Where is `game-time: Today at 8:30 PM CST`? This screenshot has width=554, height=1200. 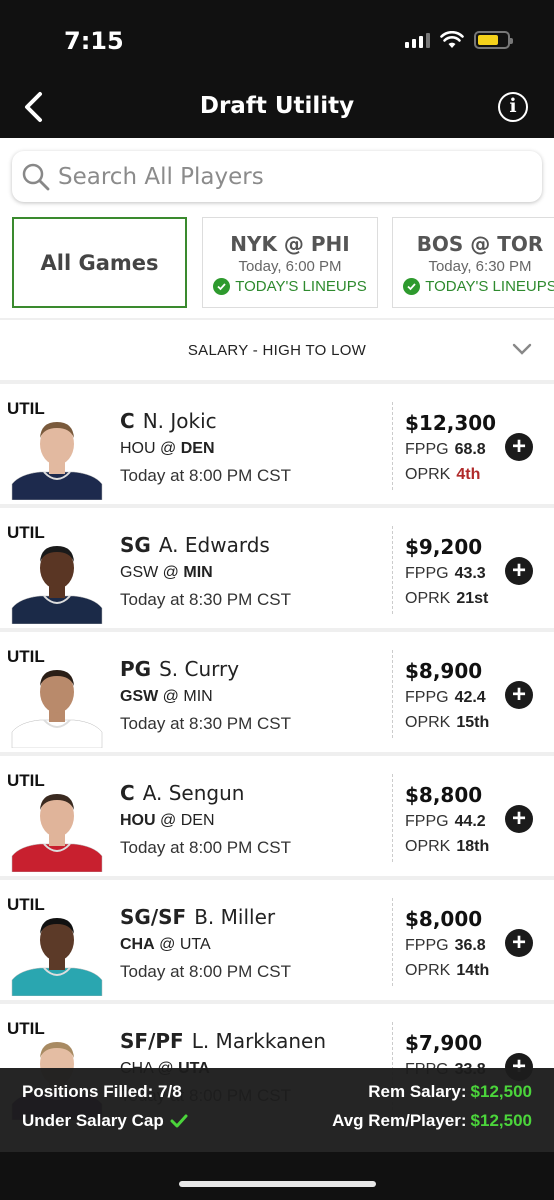 game-time: Today at 8:30 PM CST is located at coordinates (206, 723).